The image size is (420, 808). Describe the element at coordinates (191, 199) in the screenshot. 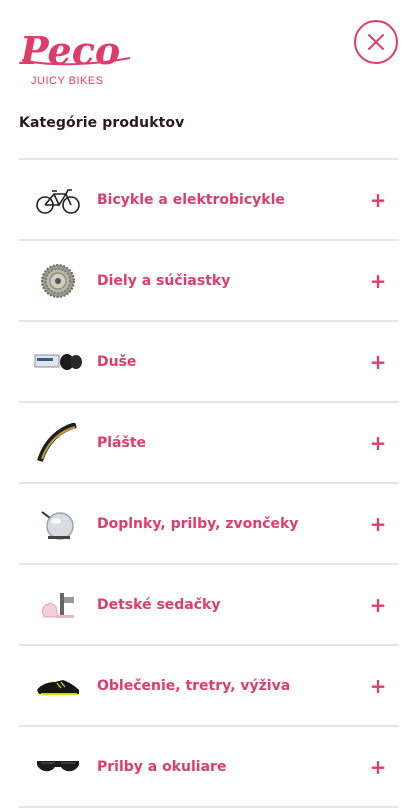

I see `category-label: Bicykle a elektrobicykle` at that location.